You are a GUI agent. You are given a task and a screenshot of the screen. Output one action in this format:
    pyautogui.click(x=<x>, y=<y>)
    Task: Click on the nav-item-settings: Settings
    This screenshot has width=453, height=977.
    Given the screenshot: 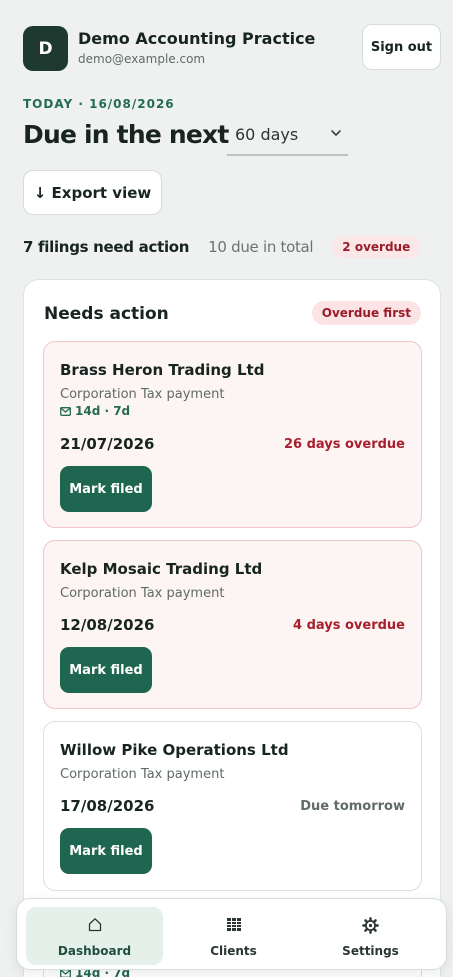 What is the action you would take?
    pyautogui.click(x=370, y=936)
    